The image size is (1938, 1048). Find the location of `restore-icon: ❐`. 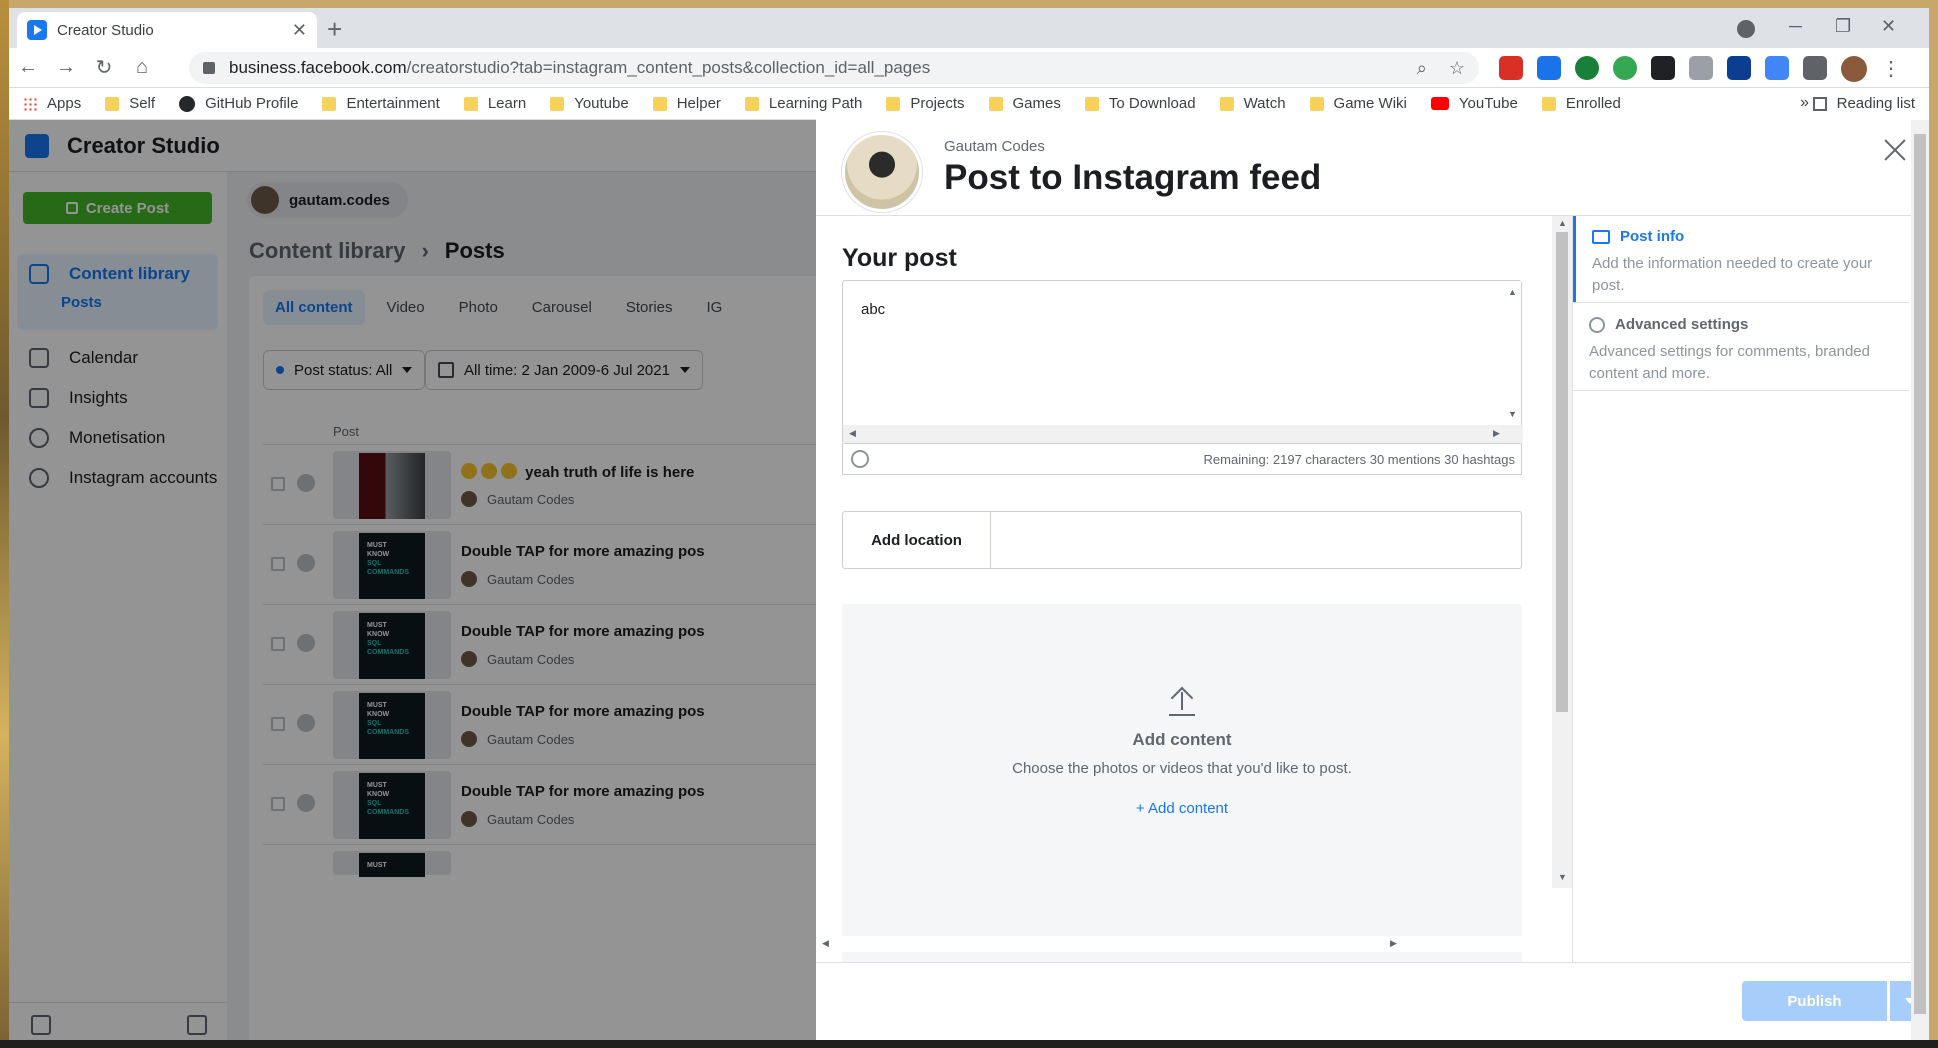

restore-icon: ❐ is located at coordinates (1843, 26).